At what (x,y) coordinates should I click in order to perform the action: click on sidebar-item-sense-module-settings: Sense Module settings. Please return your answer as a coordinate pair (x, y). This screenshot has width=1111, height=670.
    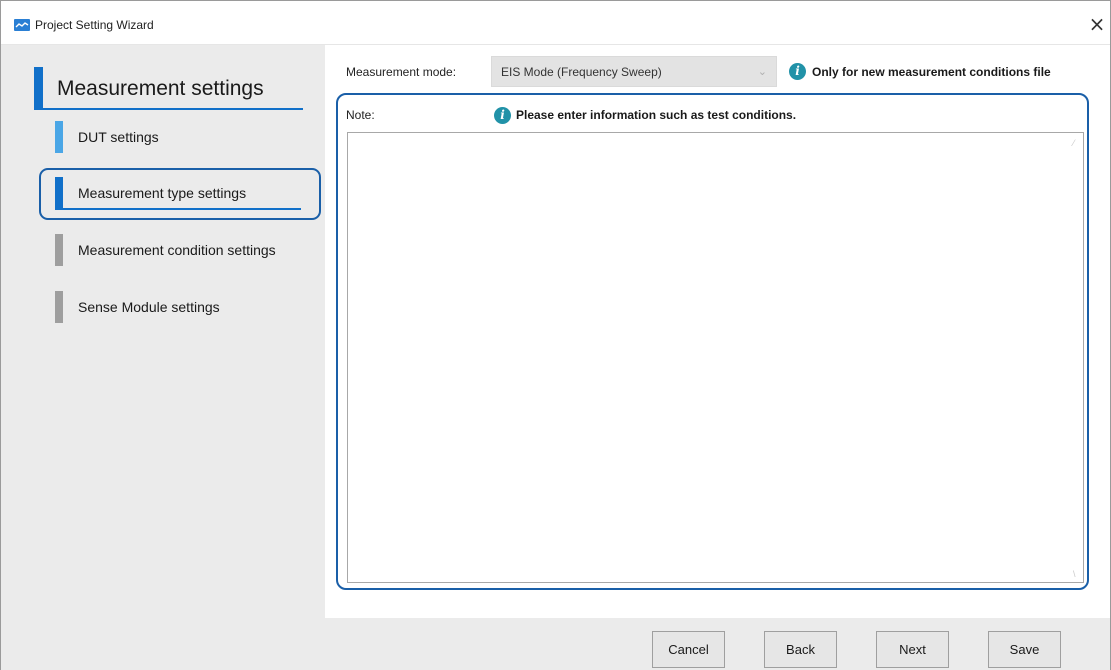
    Looking at the image, I should click on (180, 307).